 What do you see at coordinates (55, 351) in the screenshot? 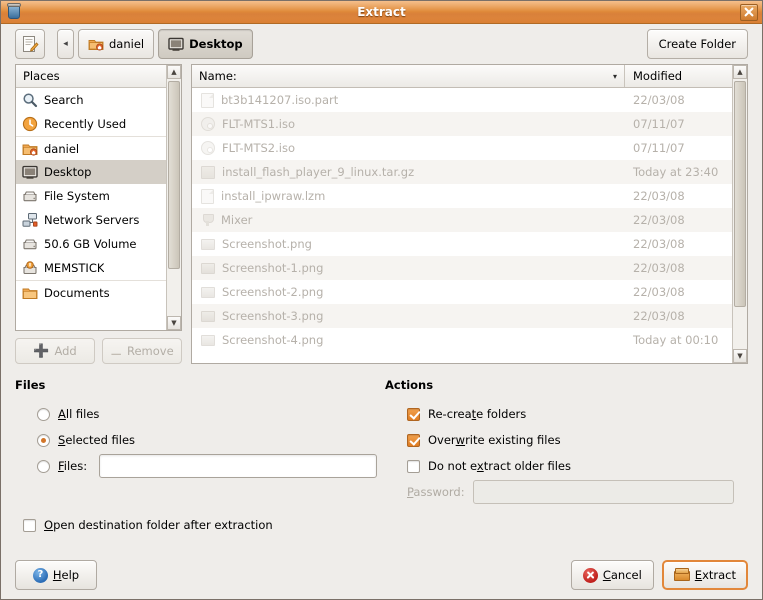
I see `add-place-button: ➕ Add` at bounding box center [55, 351].